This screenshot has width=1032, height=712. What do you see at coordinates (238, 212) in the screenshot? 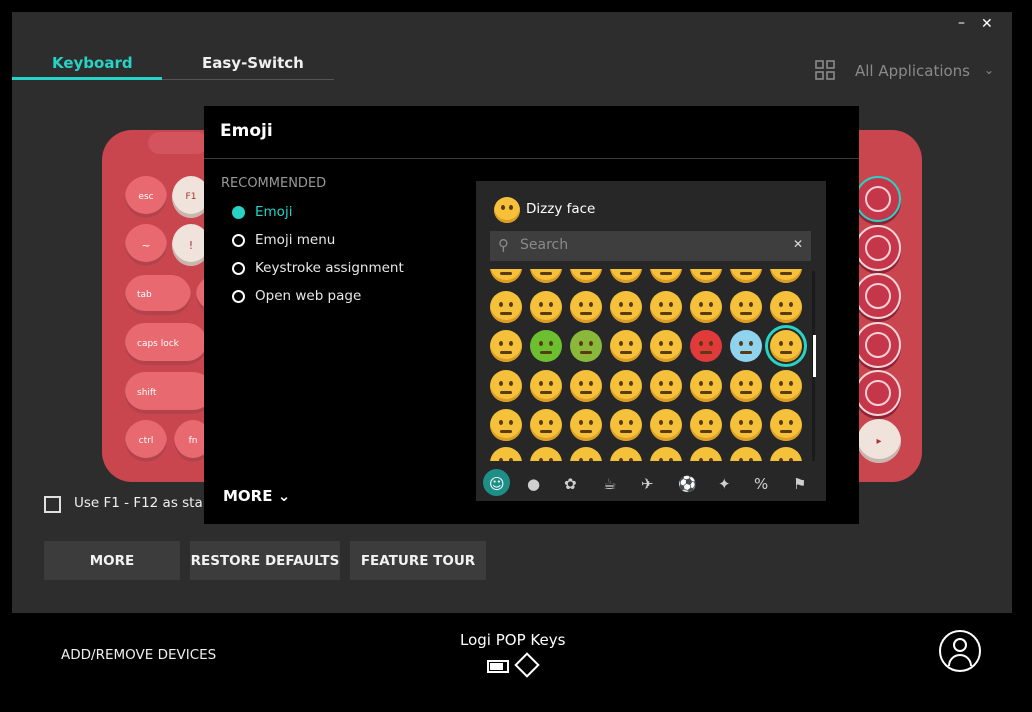
I see `radio-emoji` at bounding box center [238, 212].